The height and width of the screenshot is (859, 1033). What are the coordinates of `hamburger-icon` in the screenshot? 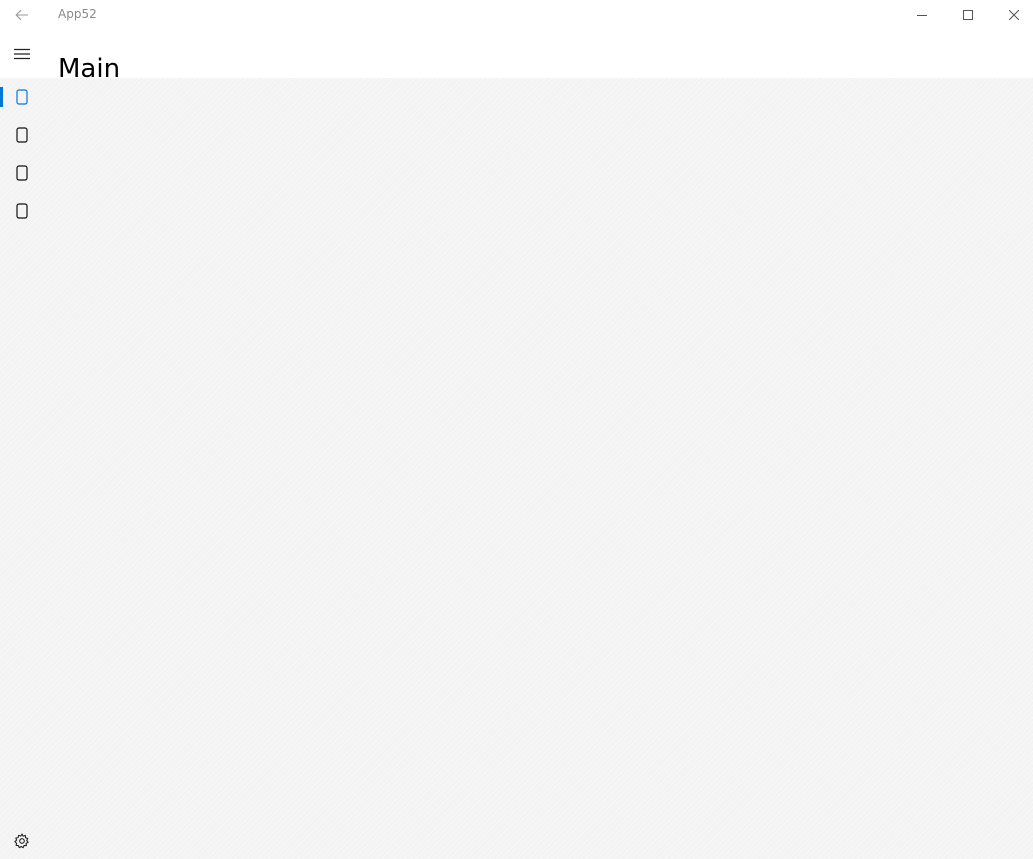 It's located at (22, 54).